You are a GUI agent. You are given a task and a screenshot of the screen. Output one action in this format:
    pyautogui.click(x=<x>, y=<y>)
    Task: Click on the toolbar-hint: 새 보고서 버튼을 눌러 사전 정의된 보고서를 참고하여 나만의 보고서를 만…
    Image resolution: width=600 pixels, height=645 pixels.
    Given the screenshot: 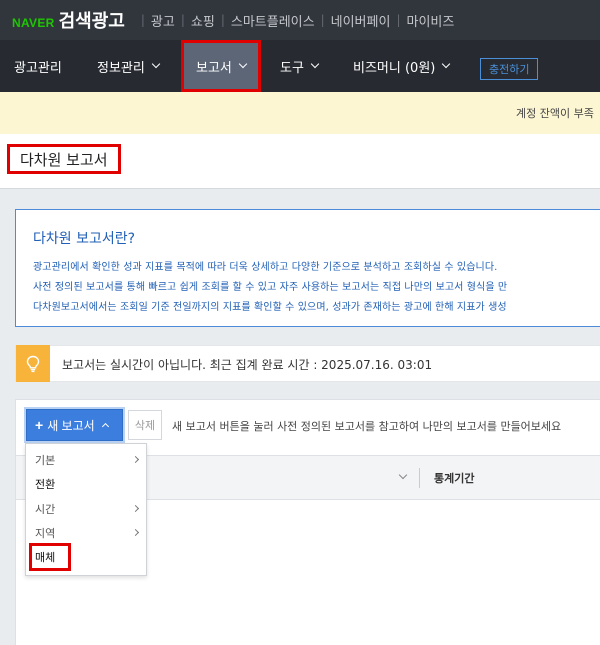 What is the action you would take?
    pyautogui.click(x=367, y=426)
    